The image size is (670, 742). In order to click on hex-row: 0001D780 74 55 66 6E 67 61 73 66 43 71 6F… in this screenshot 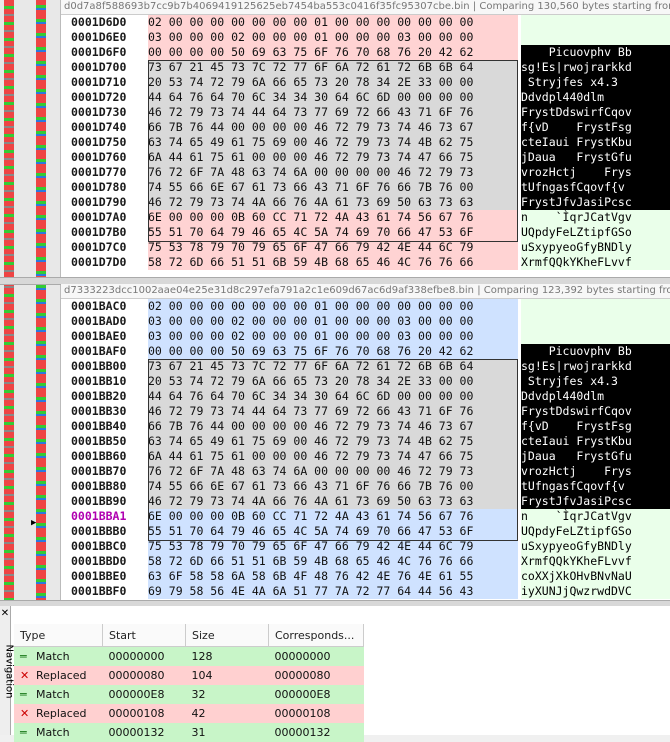, I will do `click(365, 187)`.